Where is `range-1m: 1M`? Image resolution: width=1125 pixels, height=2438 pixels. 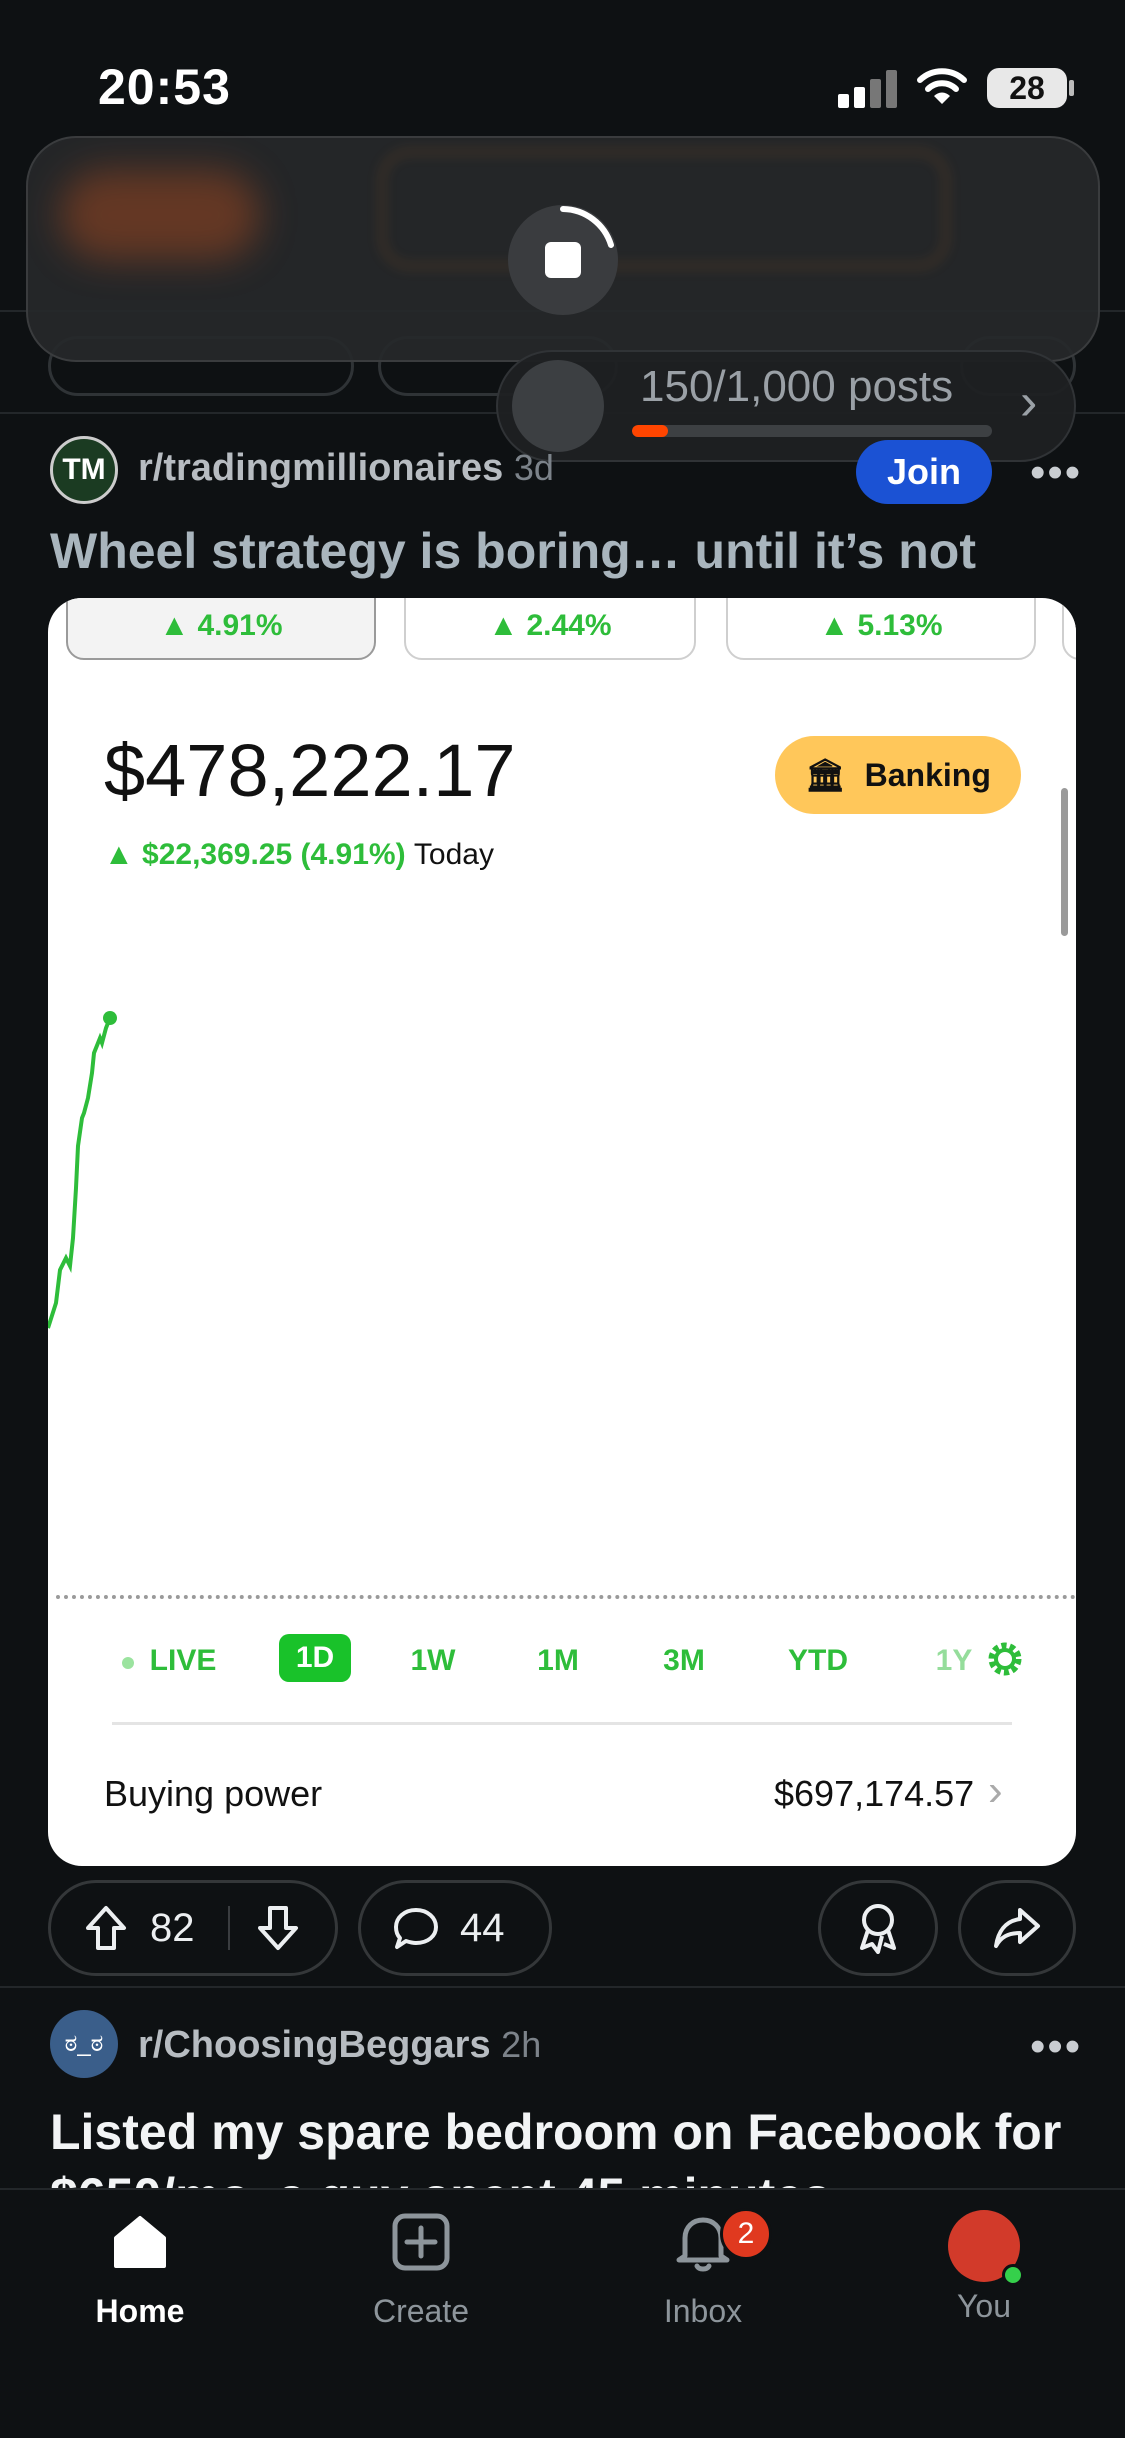 range-1m: 1M is located at coordinates (558, 1660).